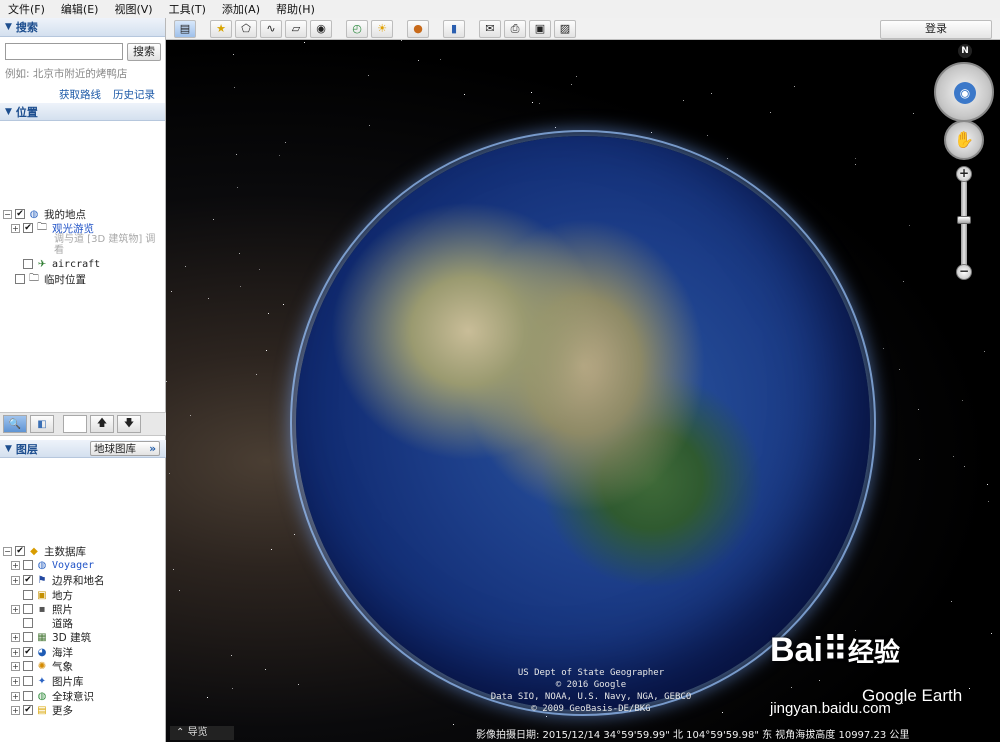 The width and height of the screenshot is (1000, 742). Describe the element at coordinates (964, 225) in the screenshot. I see `zoom-slider-track` at that location.